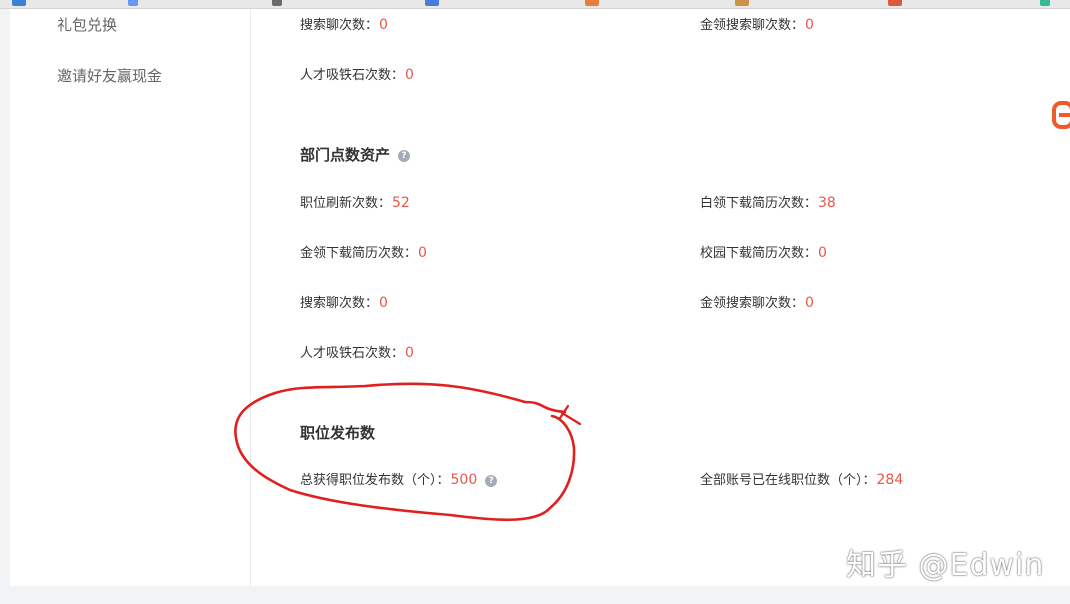  I want to click on section-title-text: 职位发布数, so click(338, 433).